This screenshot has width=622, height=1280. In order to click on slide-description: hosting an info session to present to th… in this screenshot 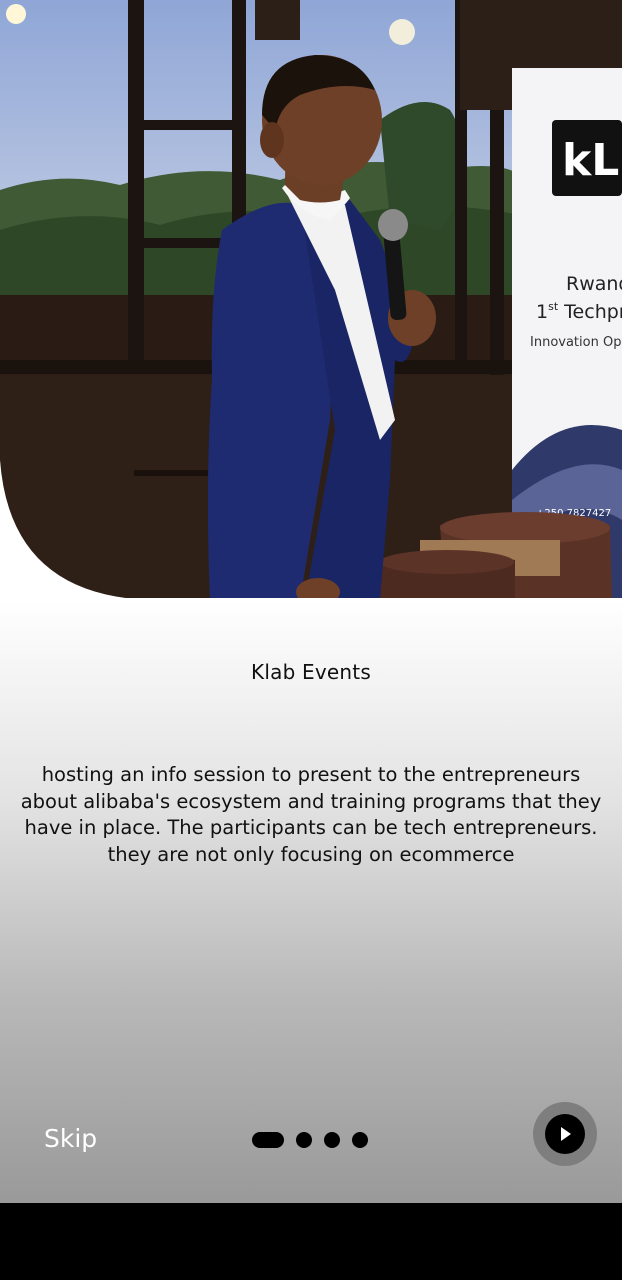, I will do `click(311, 814)`.